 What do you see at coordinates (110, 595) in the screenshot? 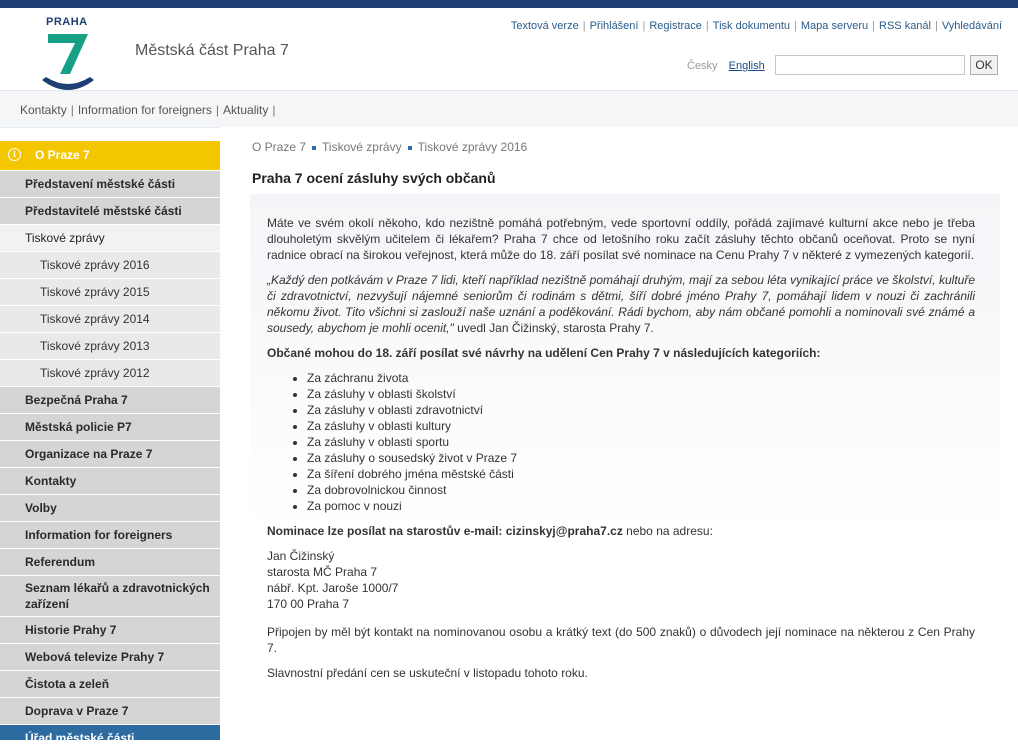
I see `sidebar-item: Seznam lékařů a zdravotnických zařízení` at bounding box center [110, 595].